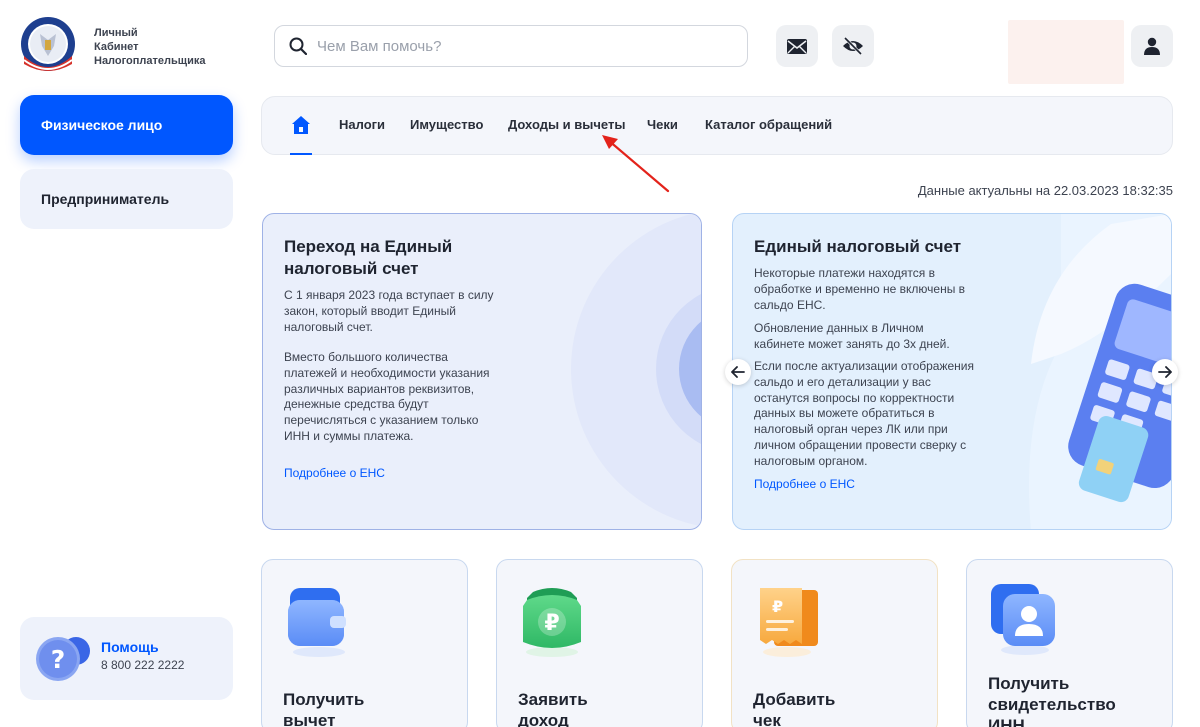 The width and height of the screenshot is (1200, 727). I want to click on slider-next-button, so click(1165, 372).